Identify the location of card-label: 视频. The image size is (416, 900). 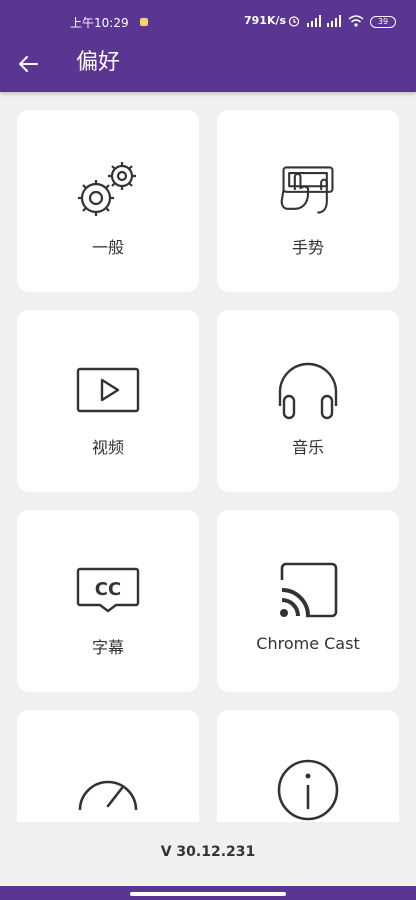
(107, 447).